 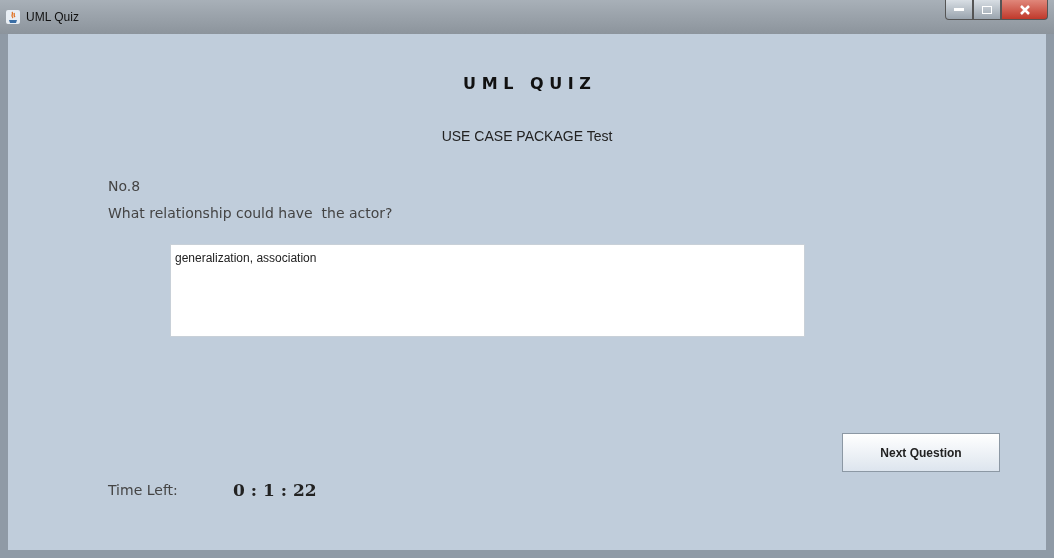 I want to click on quiz-heading: U M L Q U I Z, so click(x=527, y=83).